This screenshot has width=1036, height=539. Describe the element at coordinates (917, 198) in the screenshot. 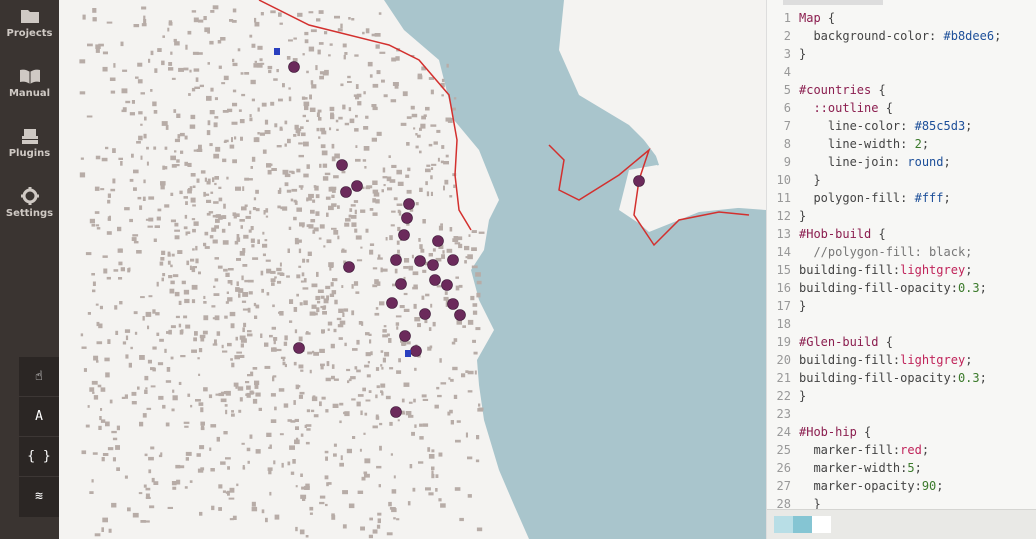

I see `code-line: polygon-fill: #fff;` at that location.